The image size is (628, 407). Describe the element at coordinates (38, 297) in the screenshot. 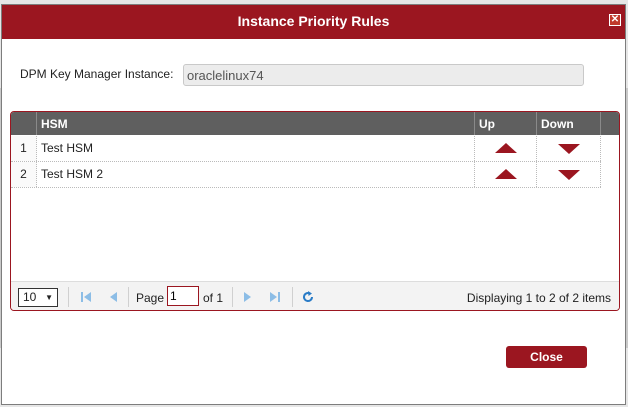

I see `page-size-select: 10 ▼` at that location.